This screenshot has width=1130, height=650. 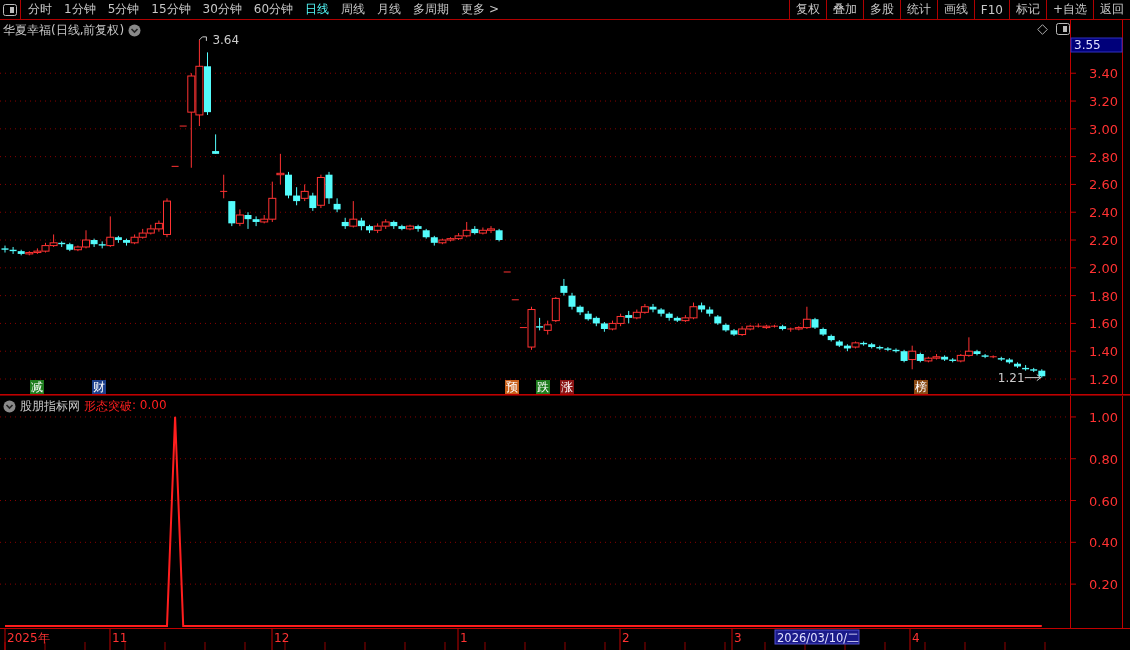 I want to click on date-label: 2, so click(x=626, y=638).